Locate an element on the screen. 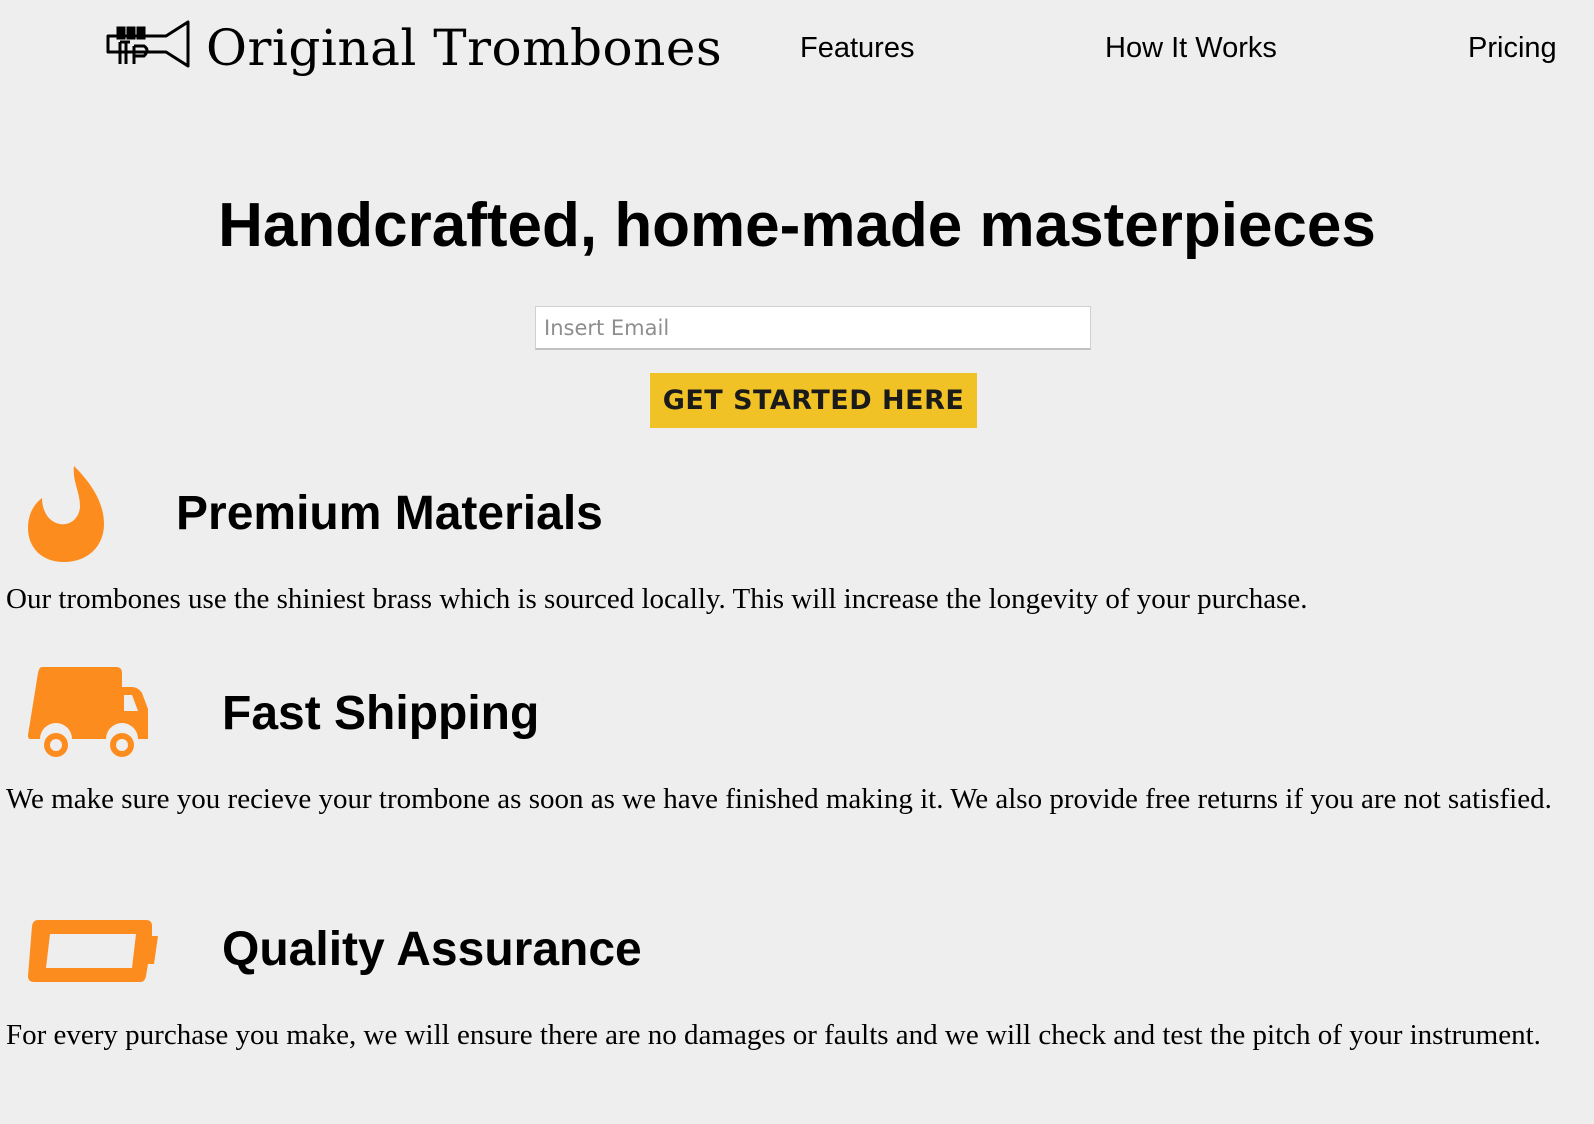 This screenshot has width=1594, height=1124. nav-link-how-it-works: How It Works is located at coordinates (1191, 48).